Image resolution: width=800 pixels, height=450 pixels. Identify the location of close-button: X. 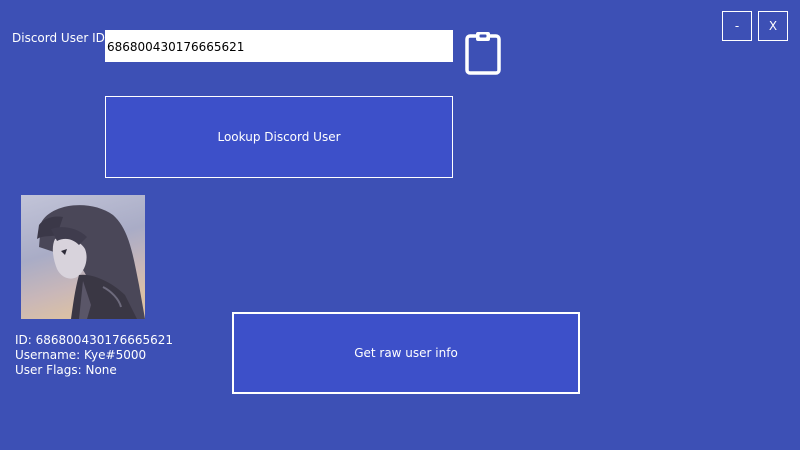
(773, 26).